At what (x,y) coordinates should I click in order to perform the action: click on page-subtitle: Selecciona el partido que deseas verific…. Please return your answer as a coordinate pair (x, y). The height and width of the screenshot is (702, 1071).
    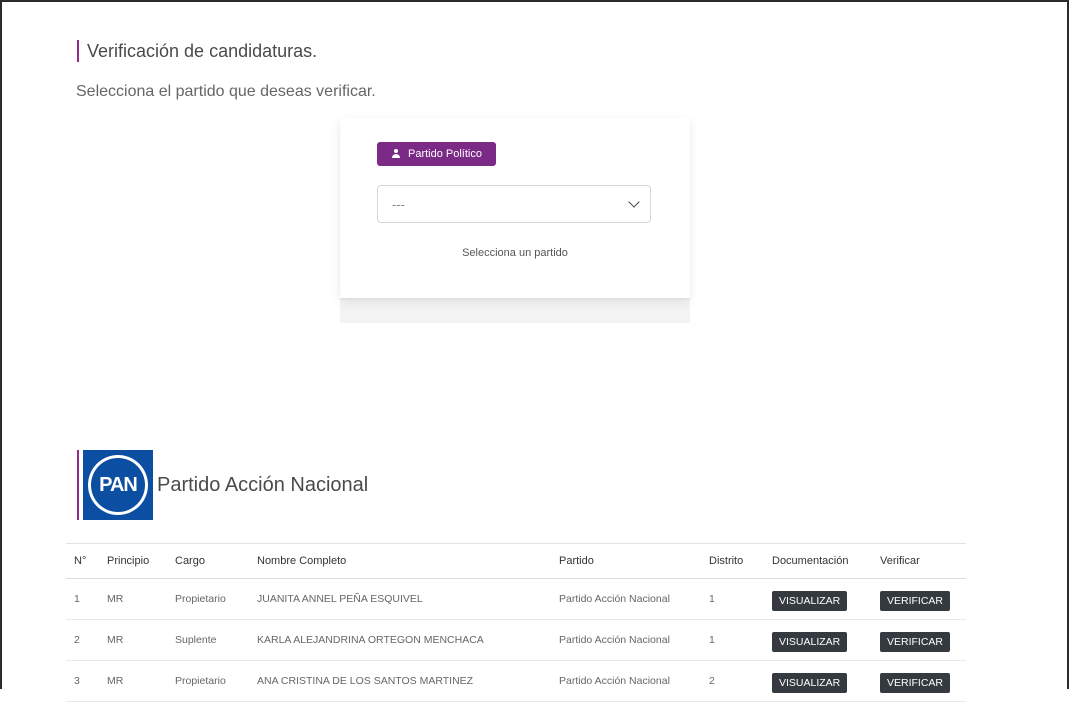
    Looking at the image, I should click on (226, 91).